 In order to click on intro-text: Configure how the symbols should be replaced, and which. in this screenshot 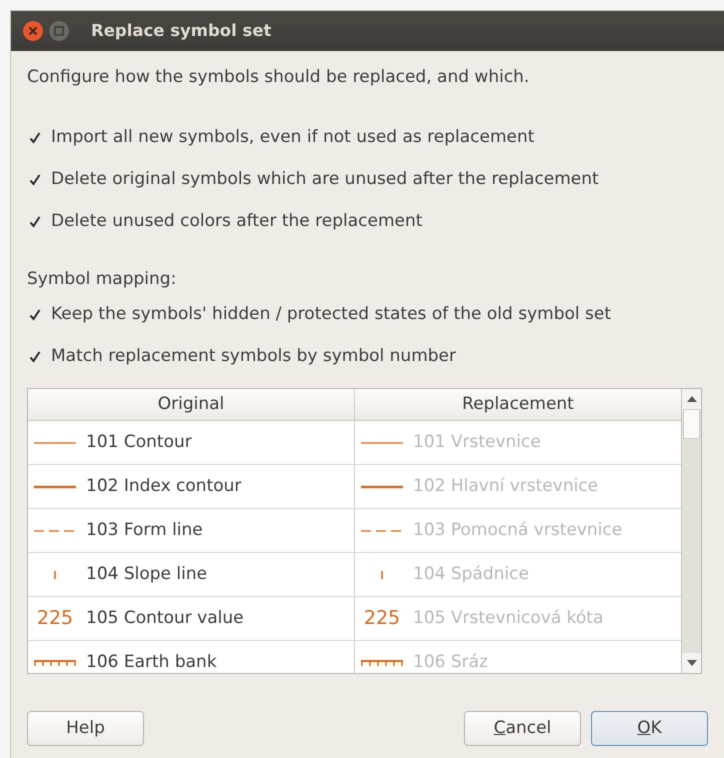, I will do `click(278, 77)`.